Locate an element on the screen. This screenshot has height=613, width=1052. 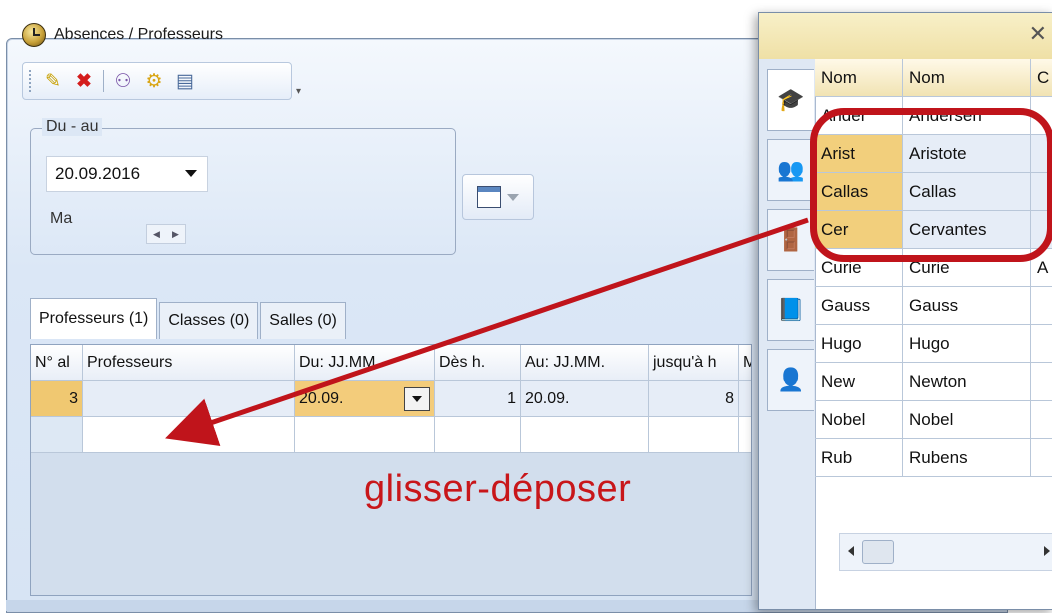
book-icon: 📘 is located at coordinates (790, 310).